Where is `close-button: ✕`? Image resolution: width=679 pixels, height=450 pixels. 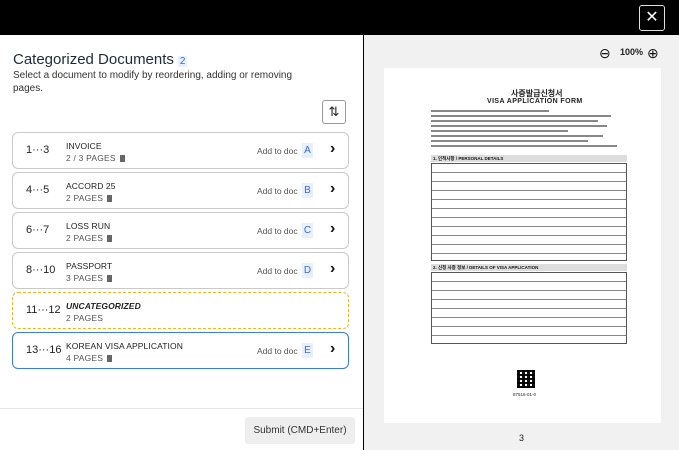
close-button: ✕ is located at coordinates (652, 18).